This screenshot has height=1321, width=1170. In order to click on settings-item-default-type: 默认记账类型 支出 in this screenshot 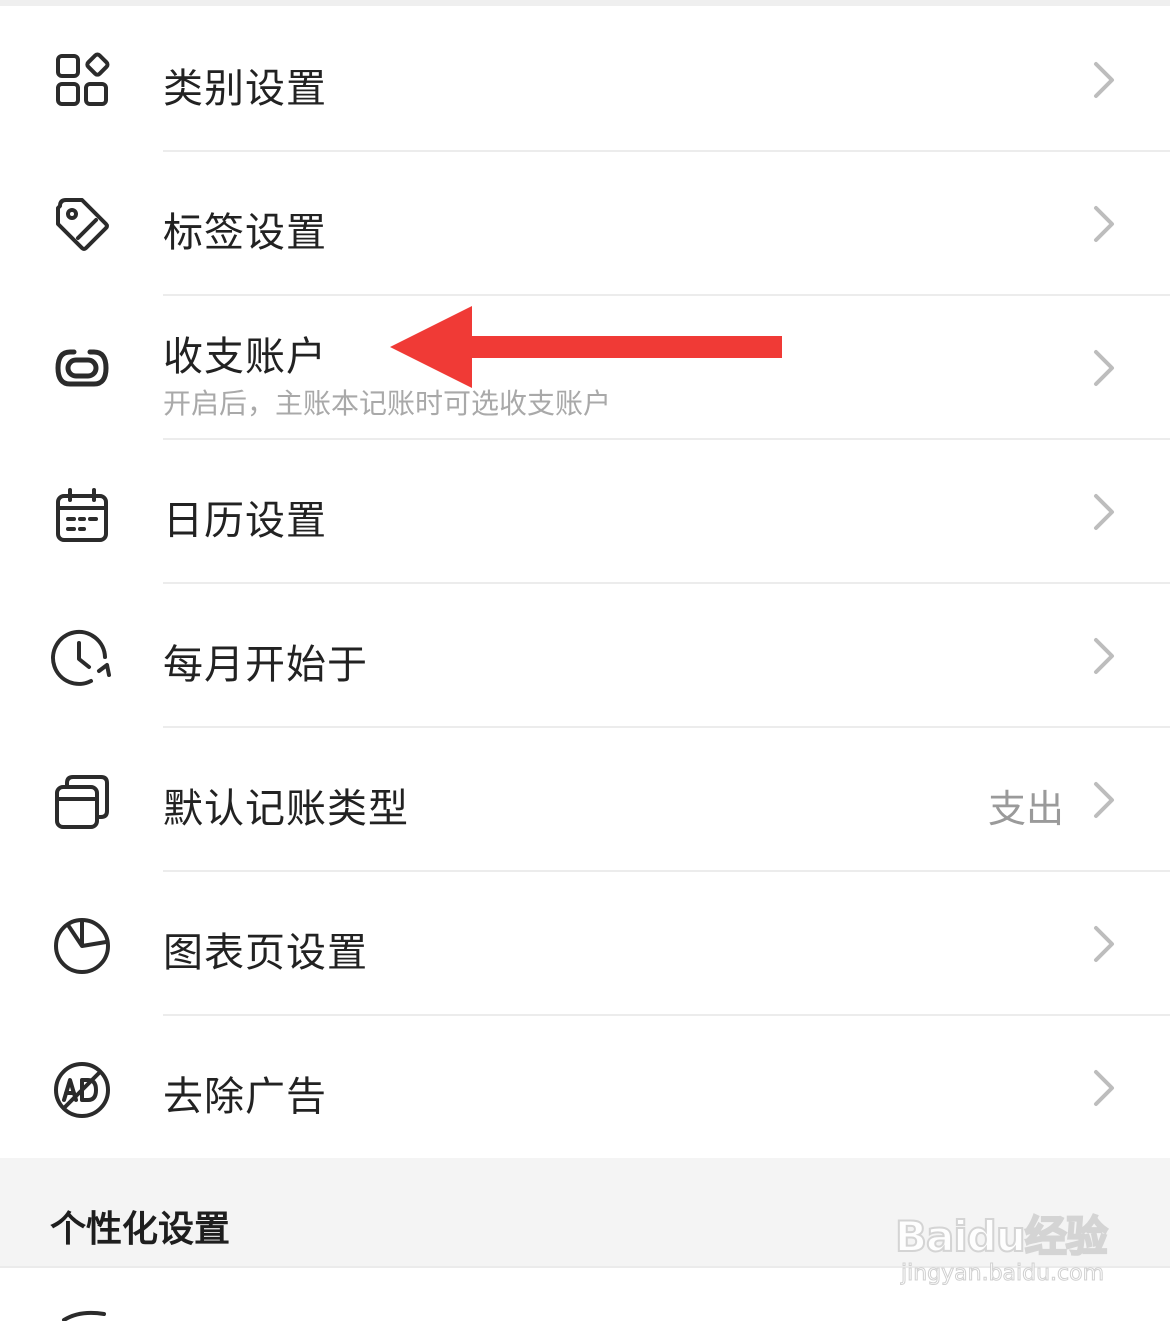, I will do `click(585, 800)`.